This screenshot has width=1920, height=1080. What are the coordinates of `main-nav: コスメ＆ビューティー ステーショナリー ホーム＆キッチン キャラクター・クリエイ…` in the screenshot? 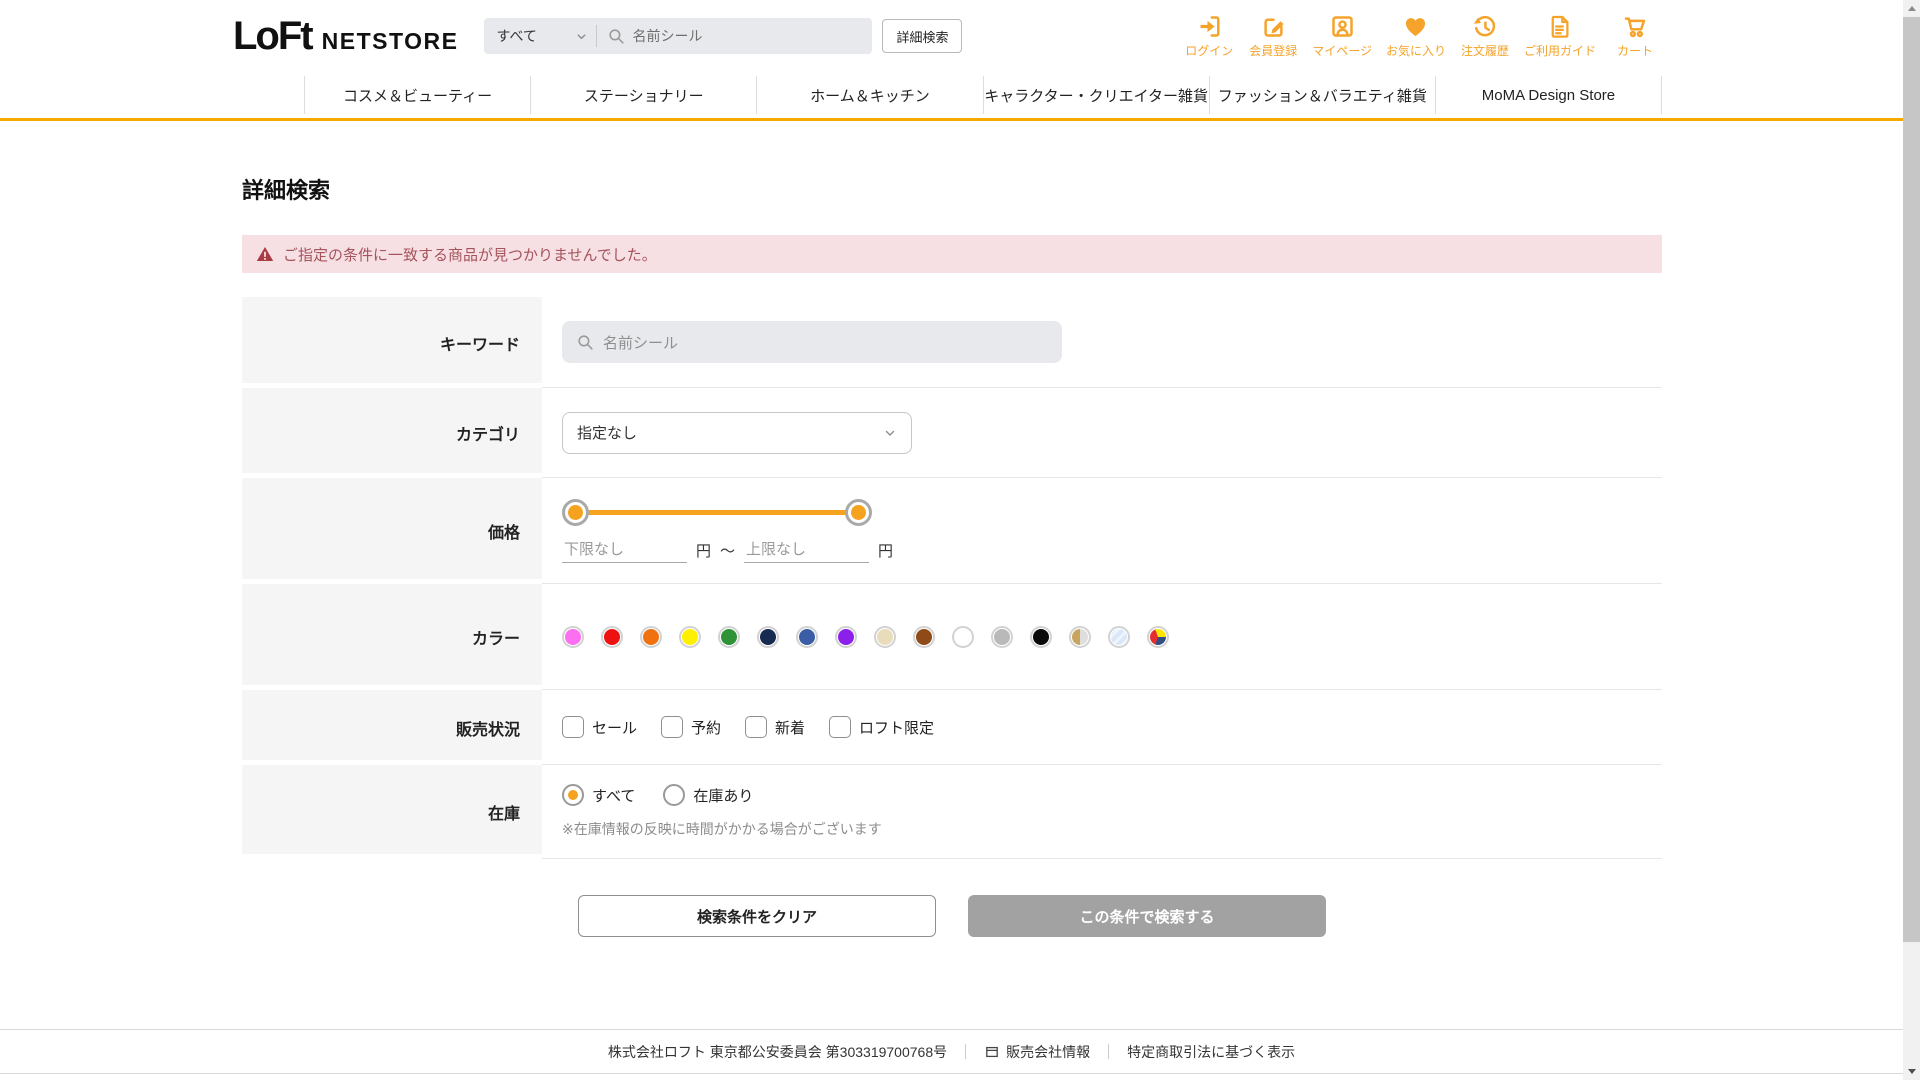 It's located at (983, 95).